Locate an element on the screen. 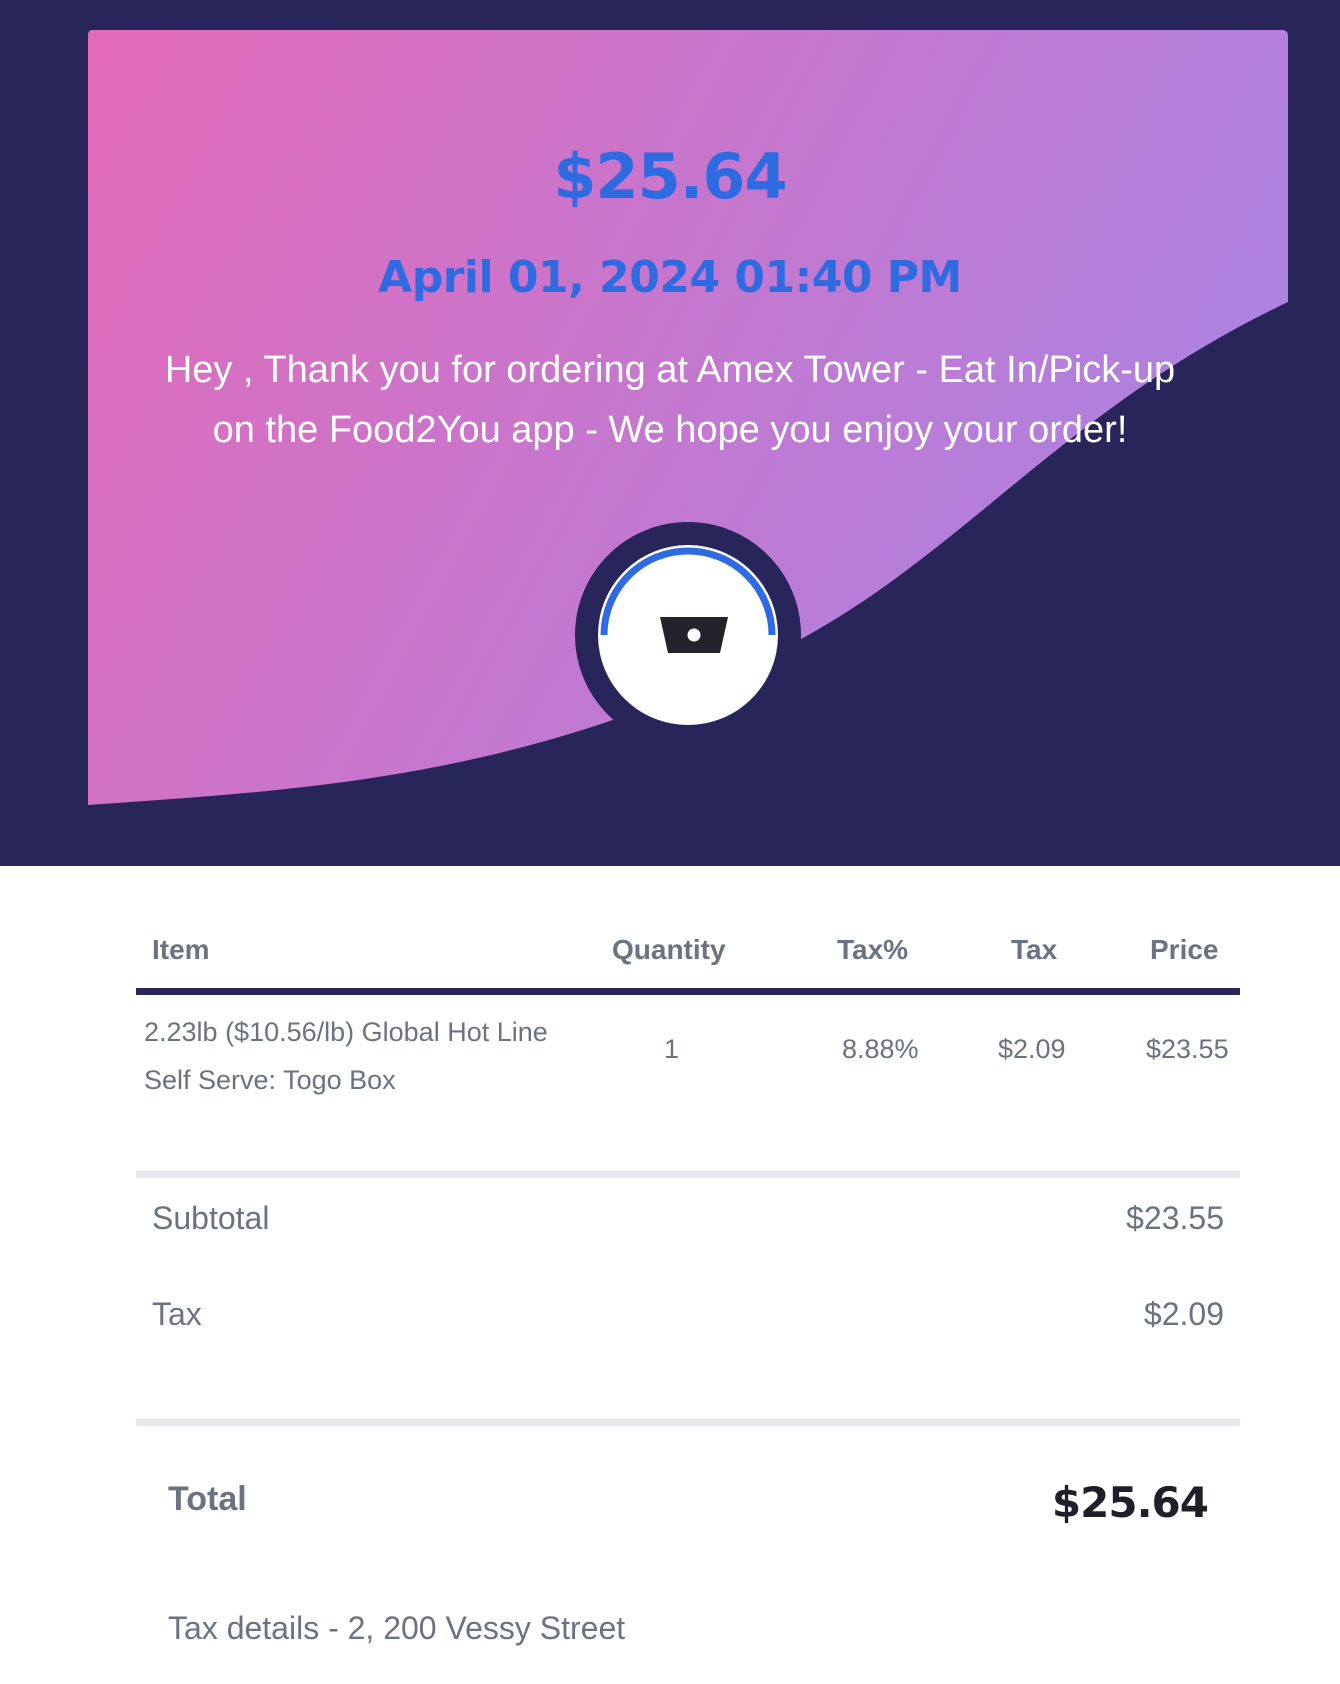  subtotal-value: $23.55 is located at coordinates (1175, 1218).